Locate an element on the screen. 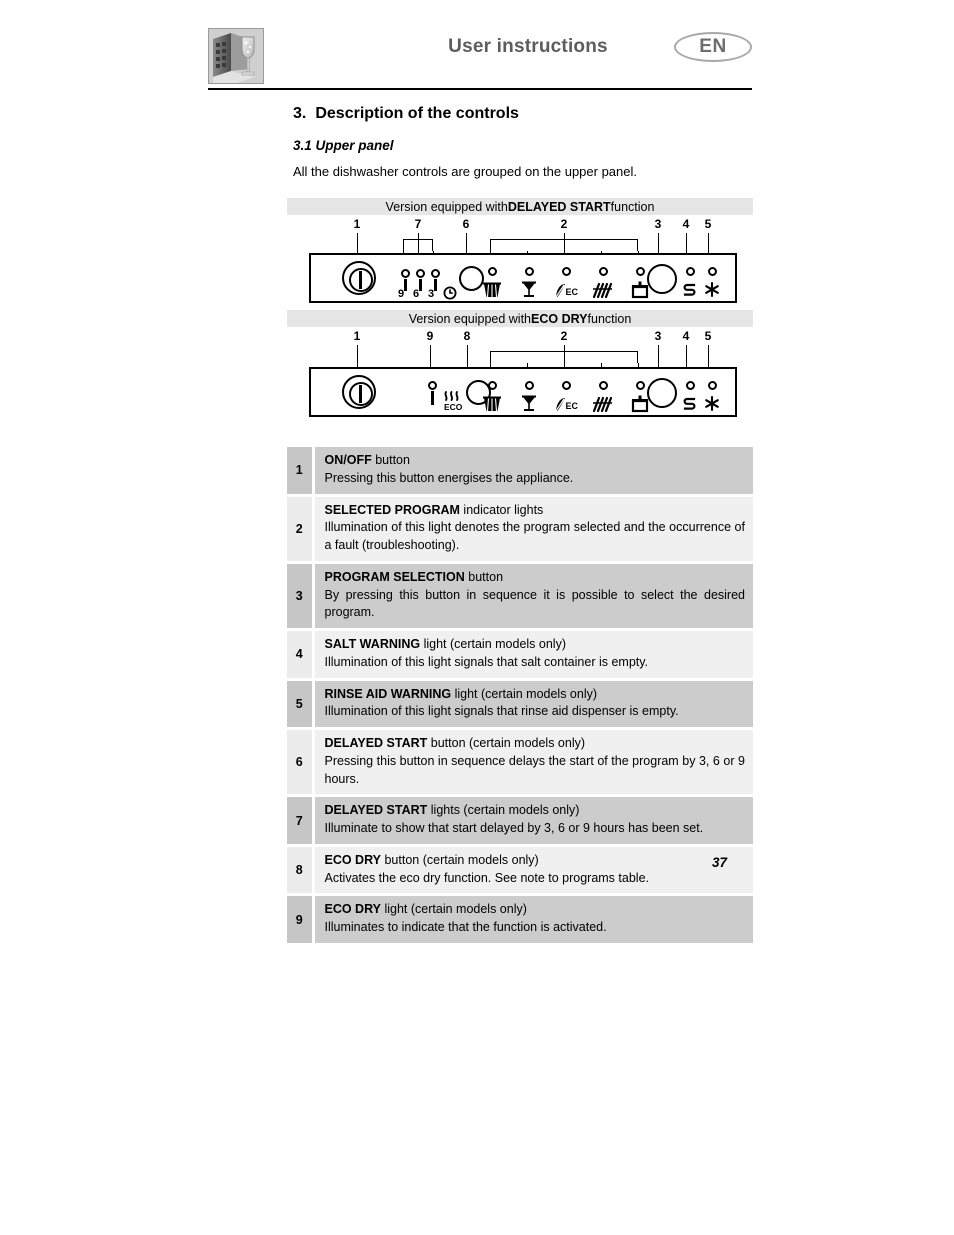 The height and width of the screenshot is (1235, 954). salt-warning-led is located at coordinates (690, 271).